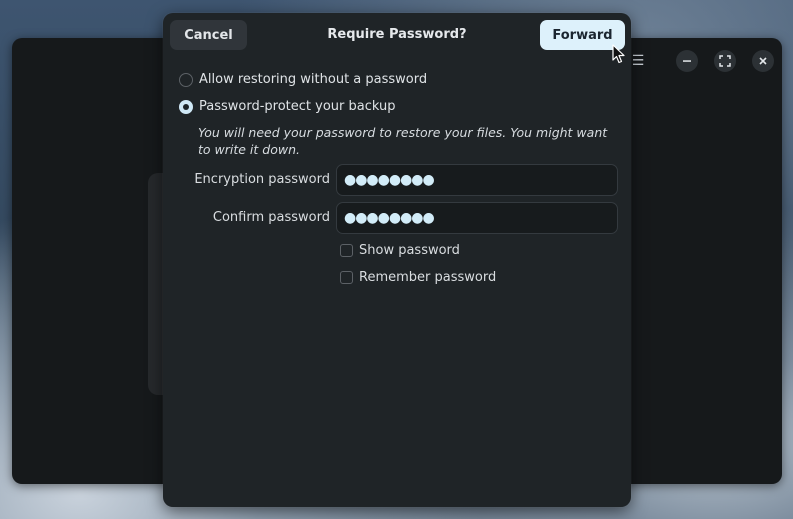 The image size is (793, 519). I want to click on remember-password-checkbox-row: Remember password, so click(418, 277).